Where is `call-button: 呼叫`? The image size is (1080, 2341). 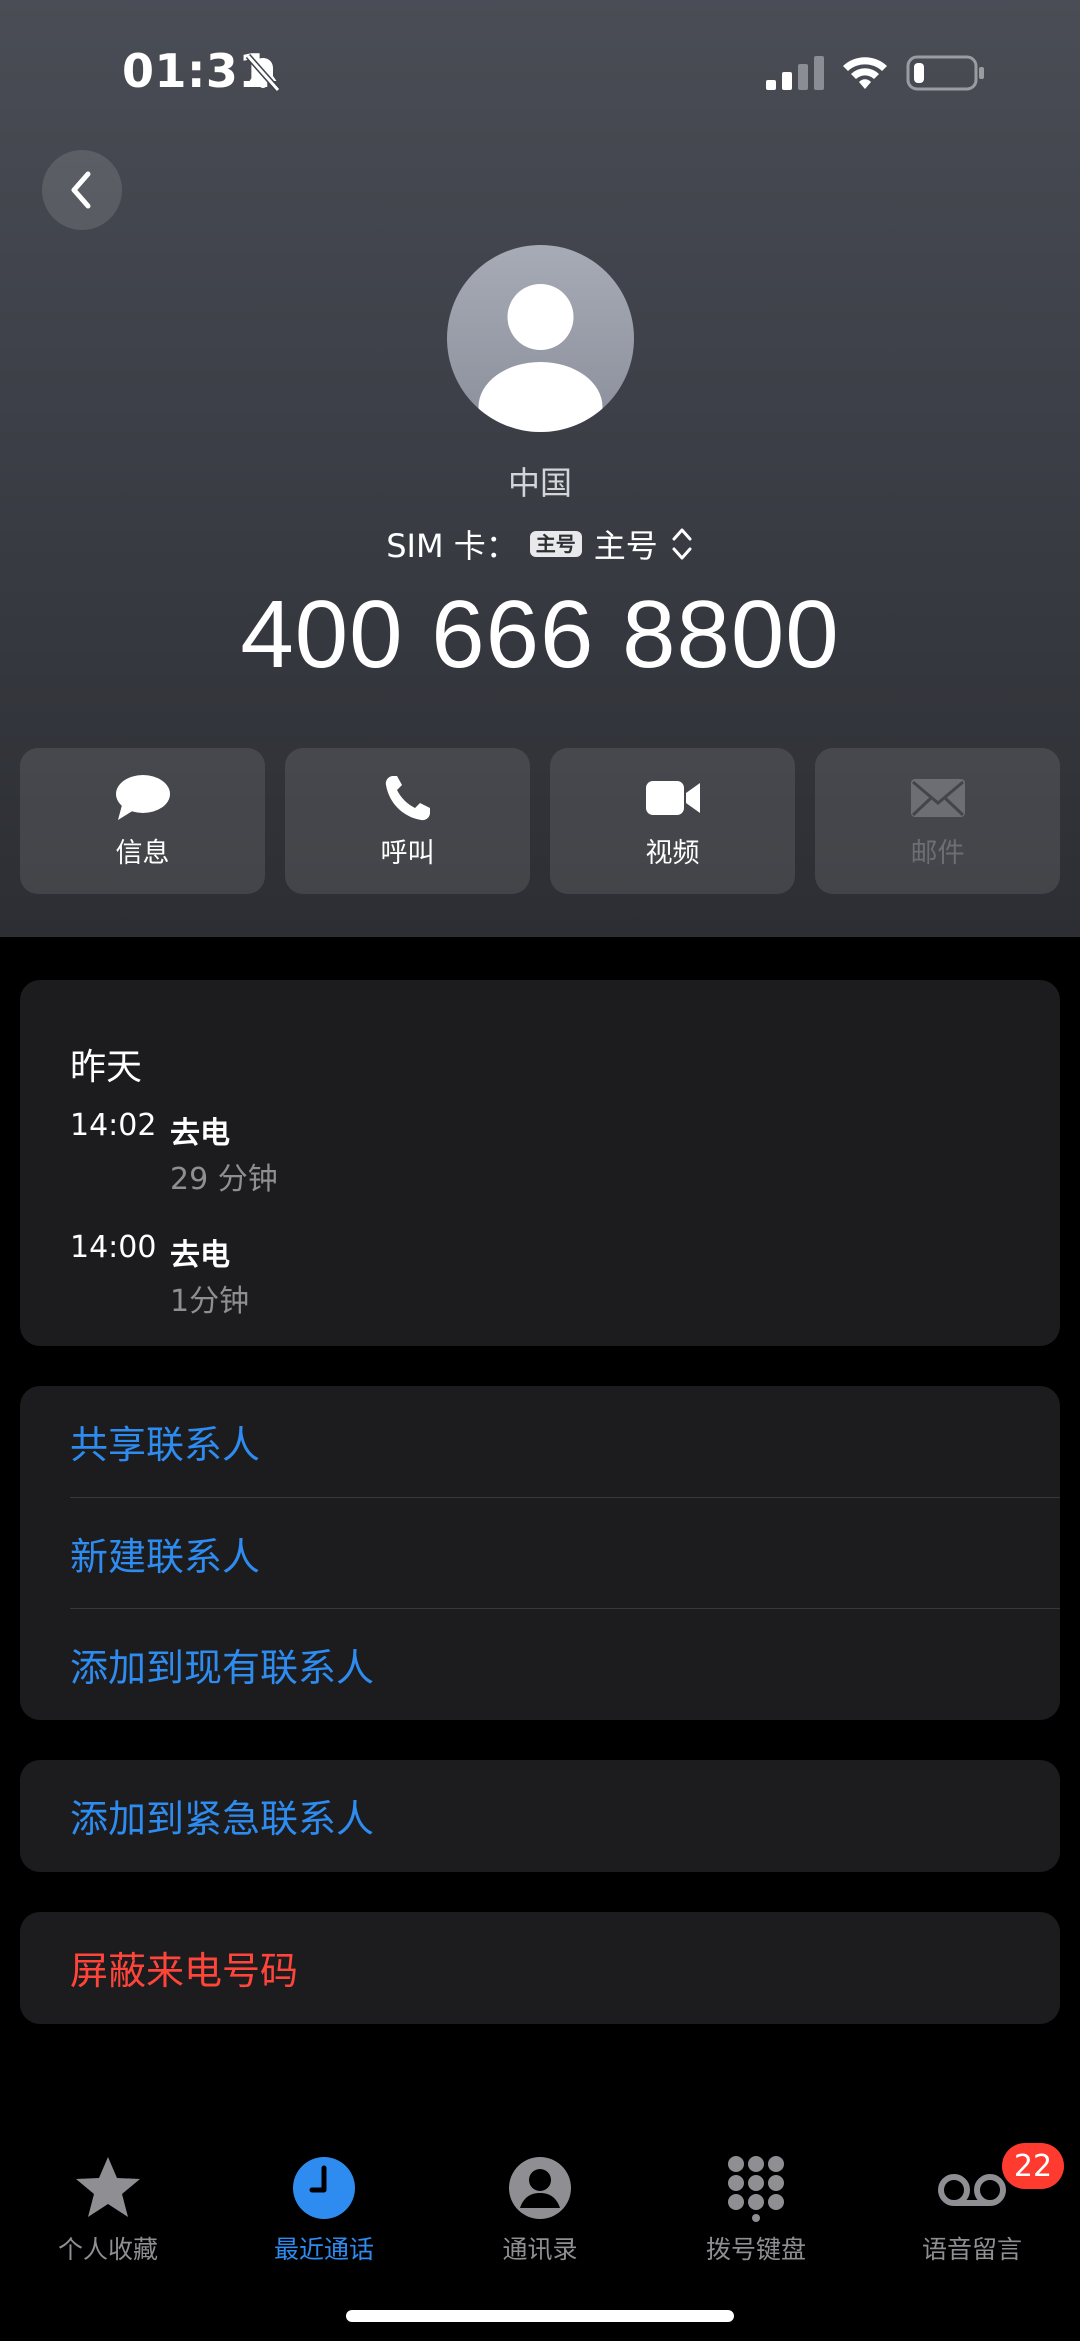 call-button: 呼叫 is located at coordinates (407, 821).